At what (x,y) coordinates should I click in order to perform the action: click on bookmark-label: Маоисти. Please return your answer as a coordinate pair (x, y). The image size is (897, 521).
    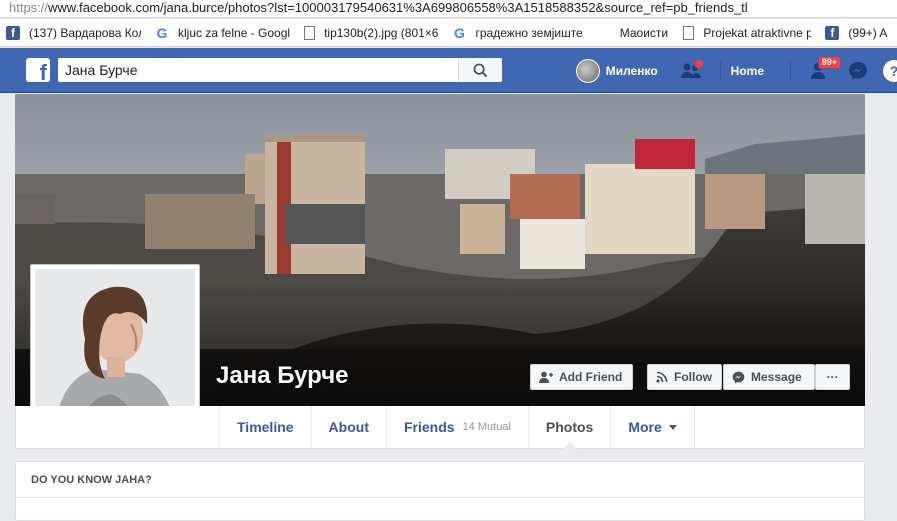
    Looking at the image, I should click on (644, 32).